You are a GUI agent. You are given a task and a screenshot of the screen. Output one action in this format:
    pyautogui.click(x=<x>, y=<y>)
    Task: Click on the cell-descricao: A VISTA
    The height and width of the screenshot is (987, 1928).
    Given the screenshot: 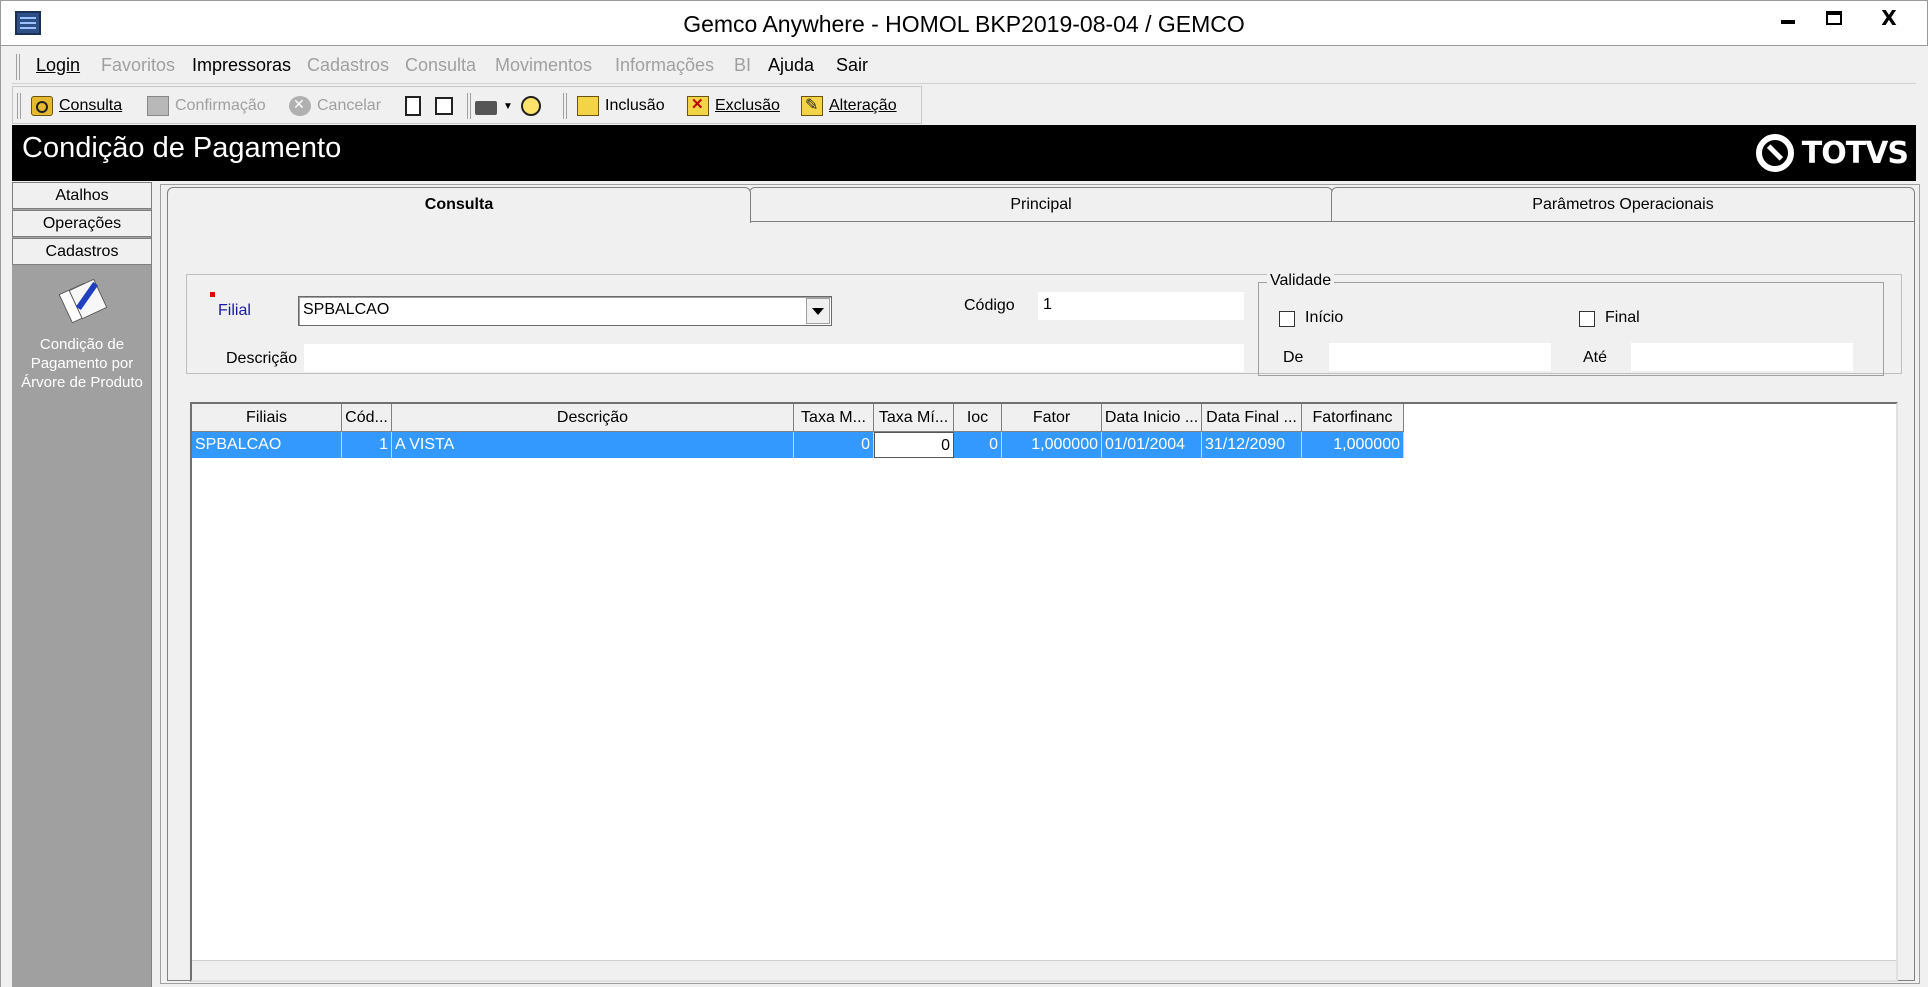 What is the action you would take?
    pyautogui.click(x=593, y=445)
    